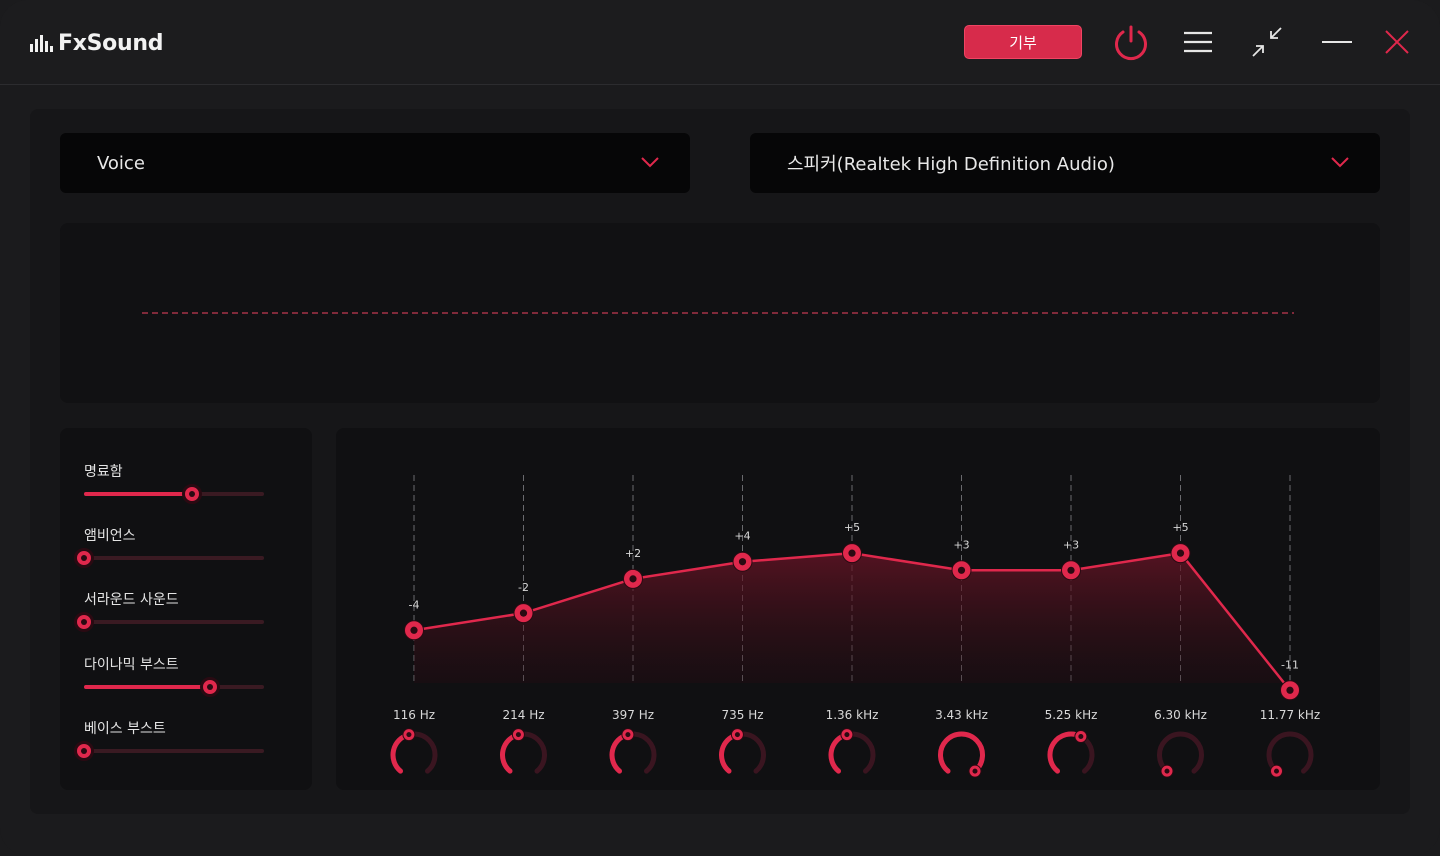 The width and height of the screenshot is (1440, 856). What do you see at coordinates (1131, 43) in the screenshot?
I see `power-icon` at bounding box center [1131, 43].